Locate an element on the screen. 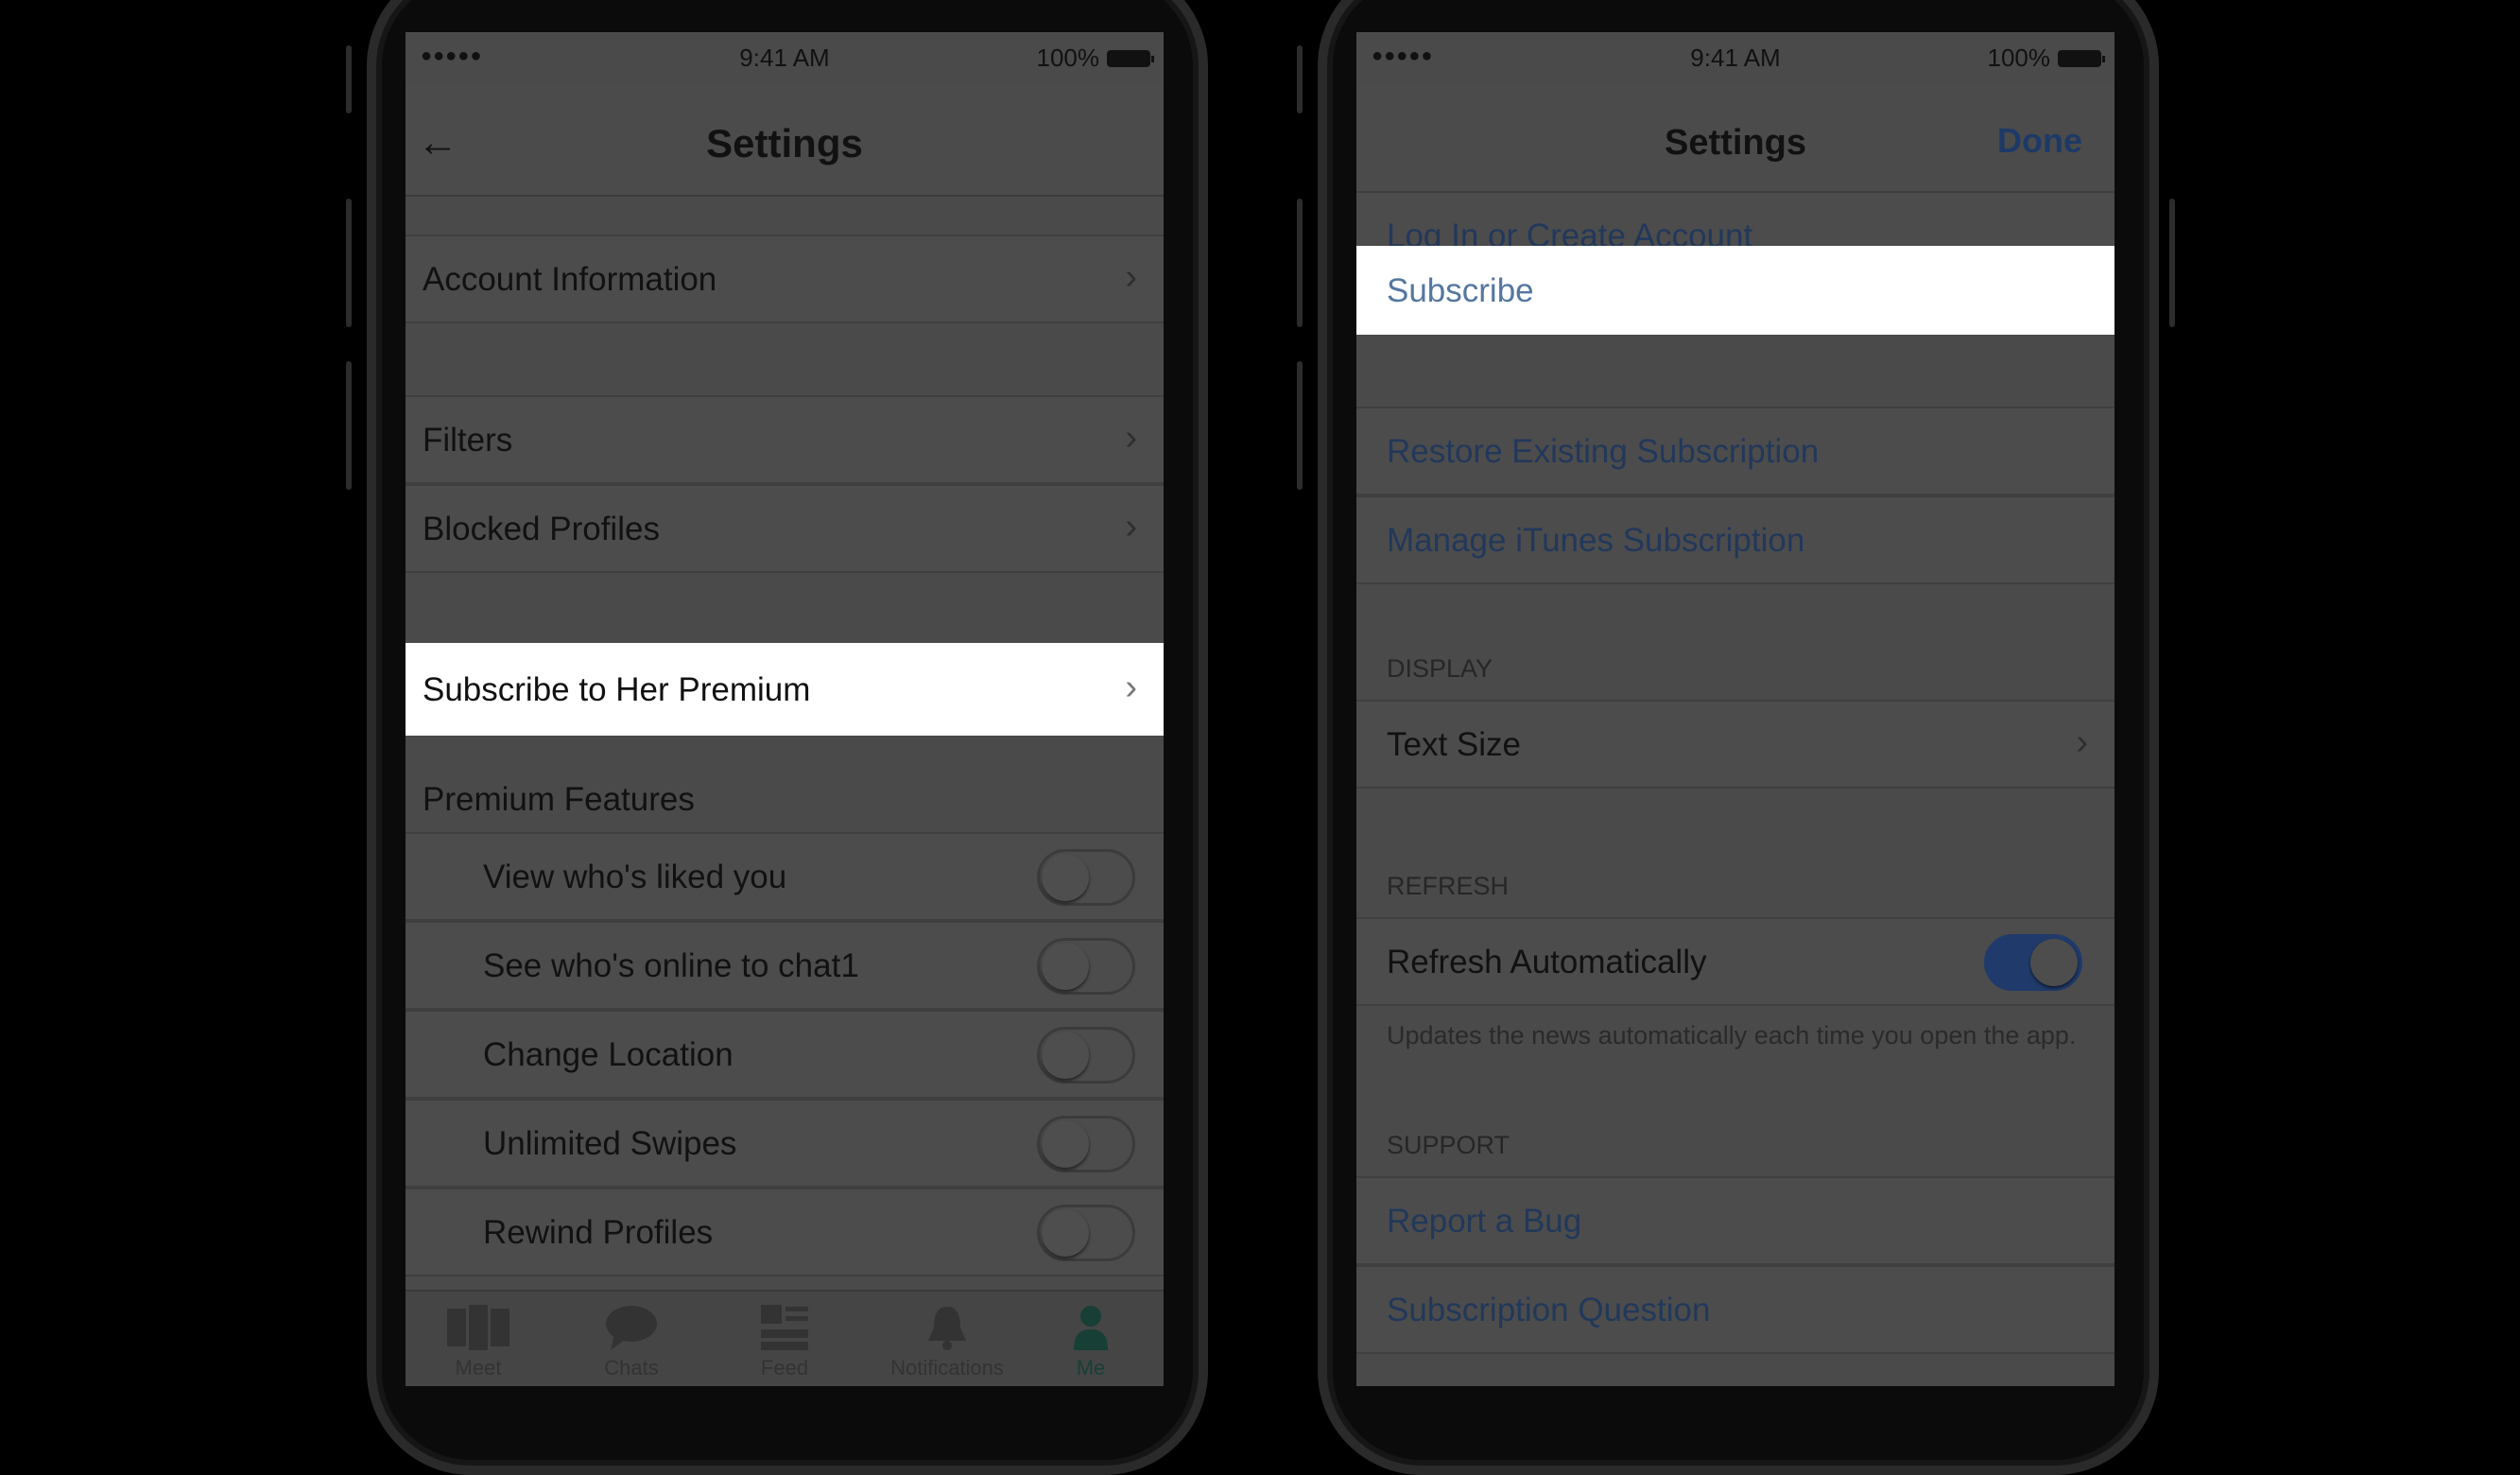 The height and width of the screenshot is (1475, 2520). row-label: Subscription Question is located at coordinates (1549, 1310).